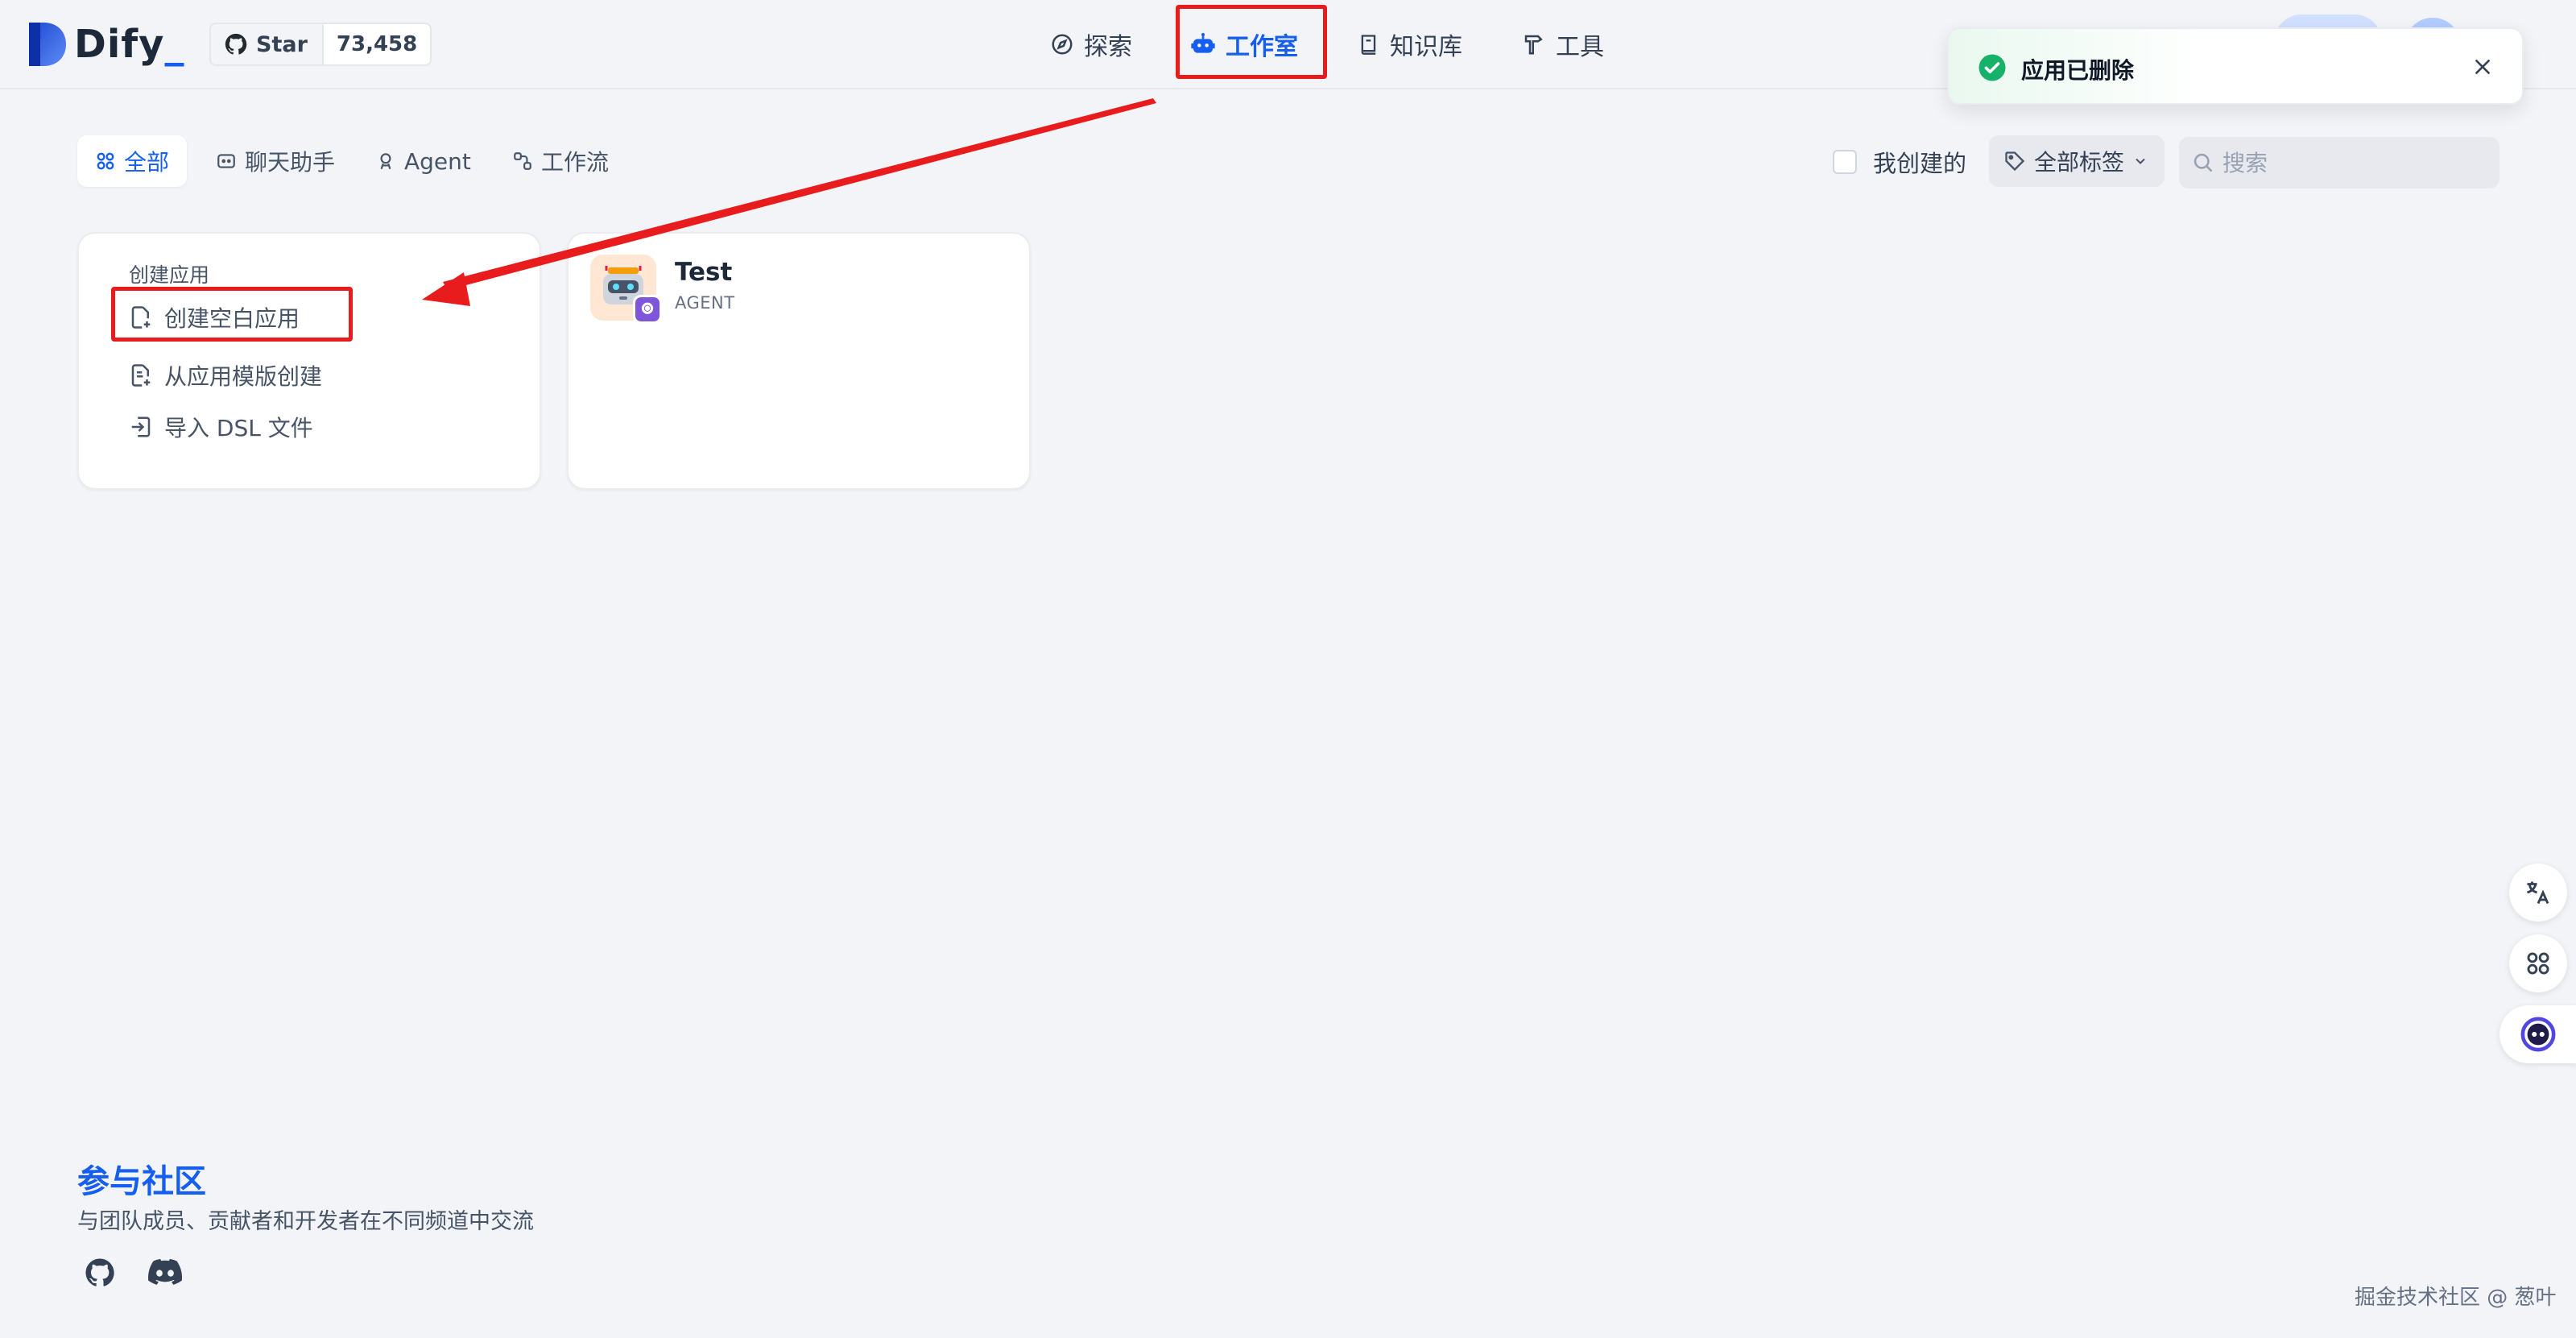  I want to click on assistant-button, so click(2538, 1034).